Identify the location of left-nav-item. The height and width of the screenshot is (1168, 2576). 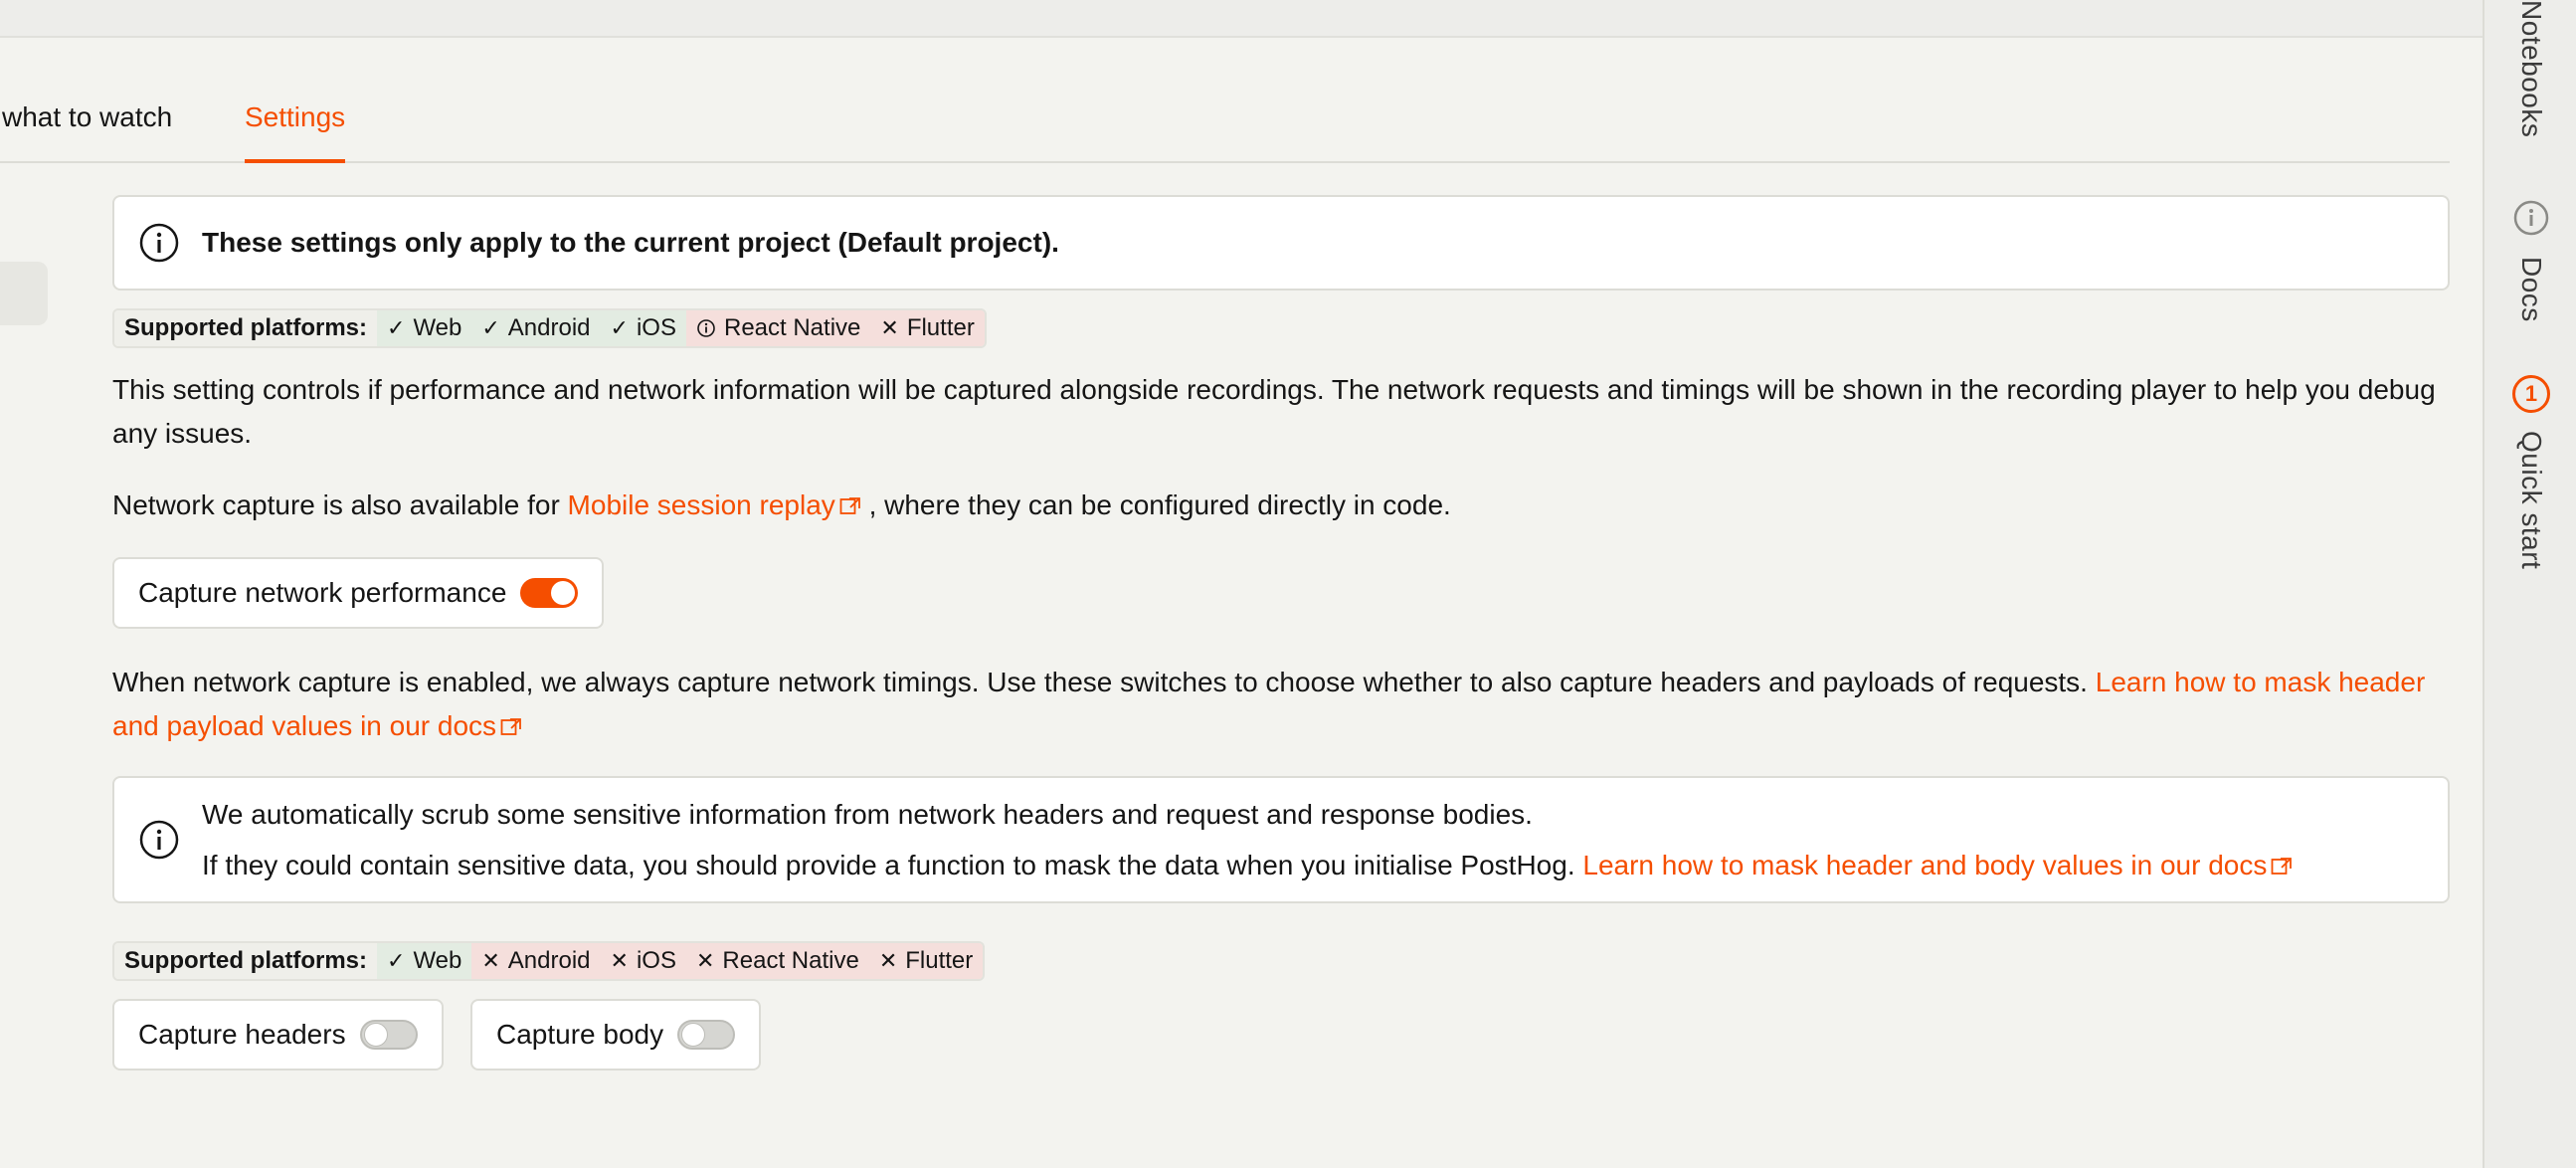
(24, 293).